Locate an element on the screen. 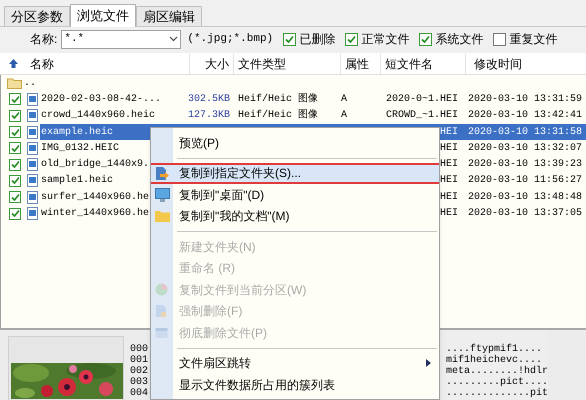 The height and width of the screenshot is (400, 586). checkbox-label: 已删除 is located at coordinates (317, 39).